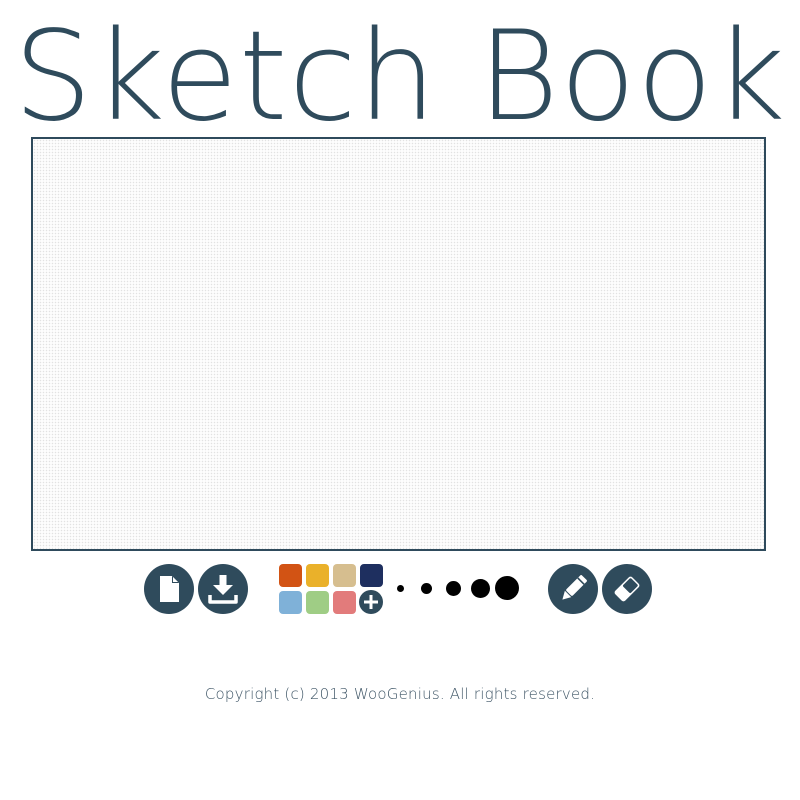 The height and width of the screenshot is (800, 800). I want to click on download-button, so click(223, 589).